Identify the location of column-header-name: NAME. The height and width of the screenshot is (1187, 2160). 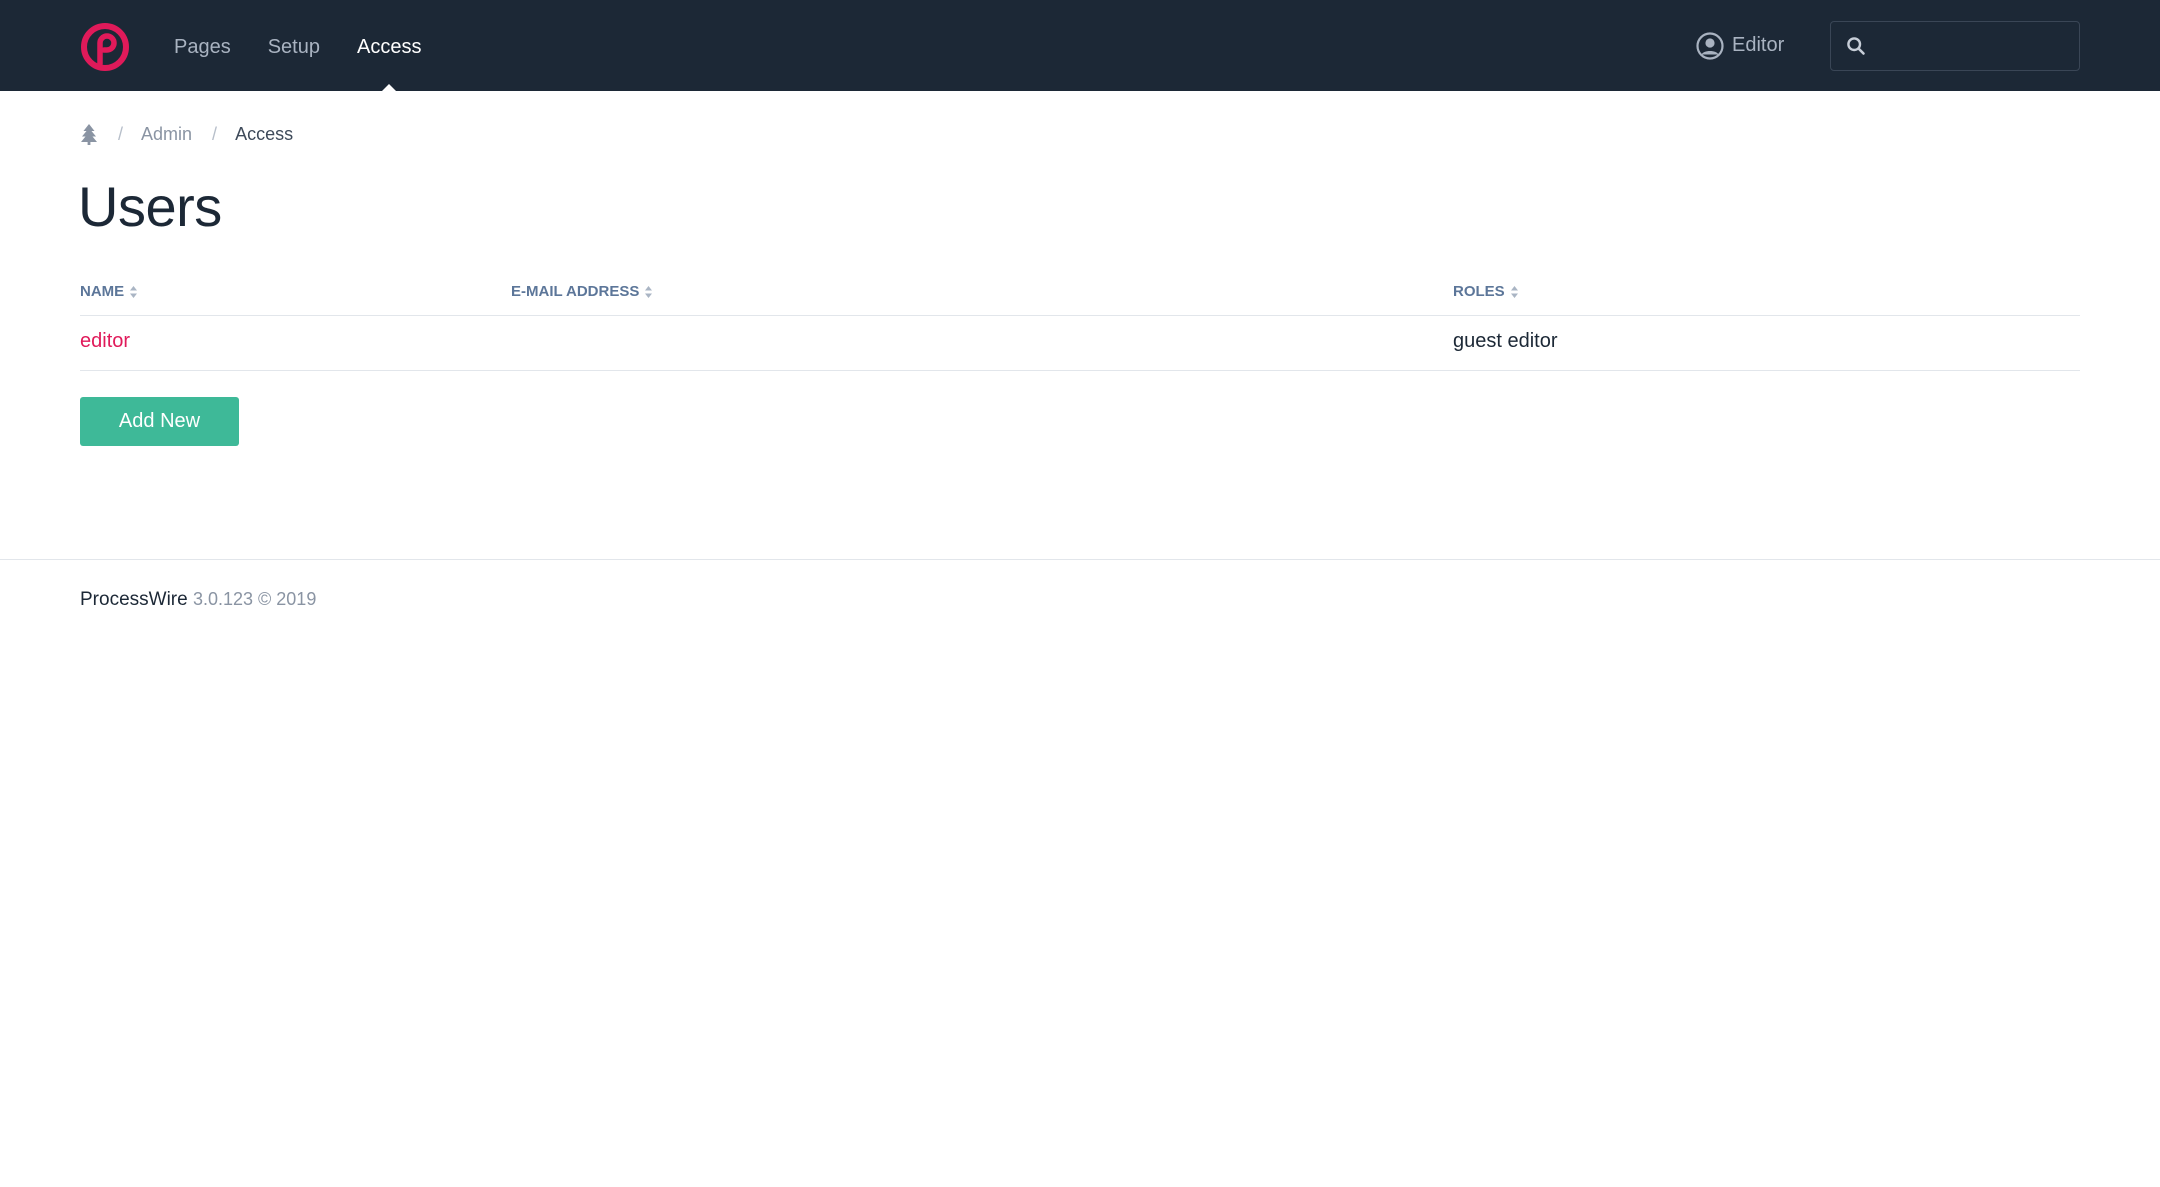
(109, 291).